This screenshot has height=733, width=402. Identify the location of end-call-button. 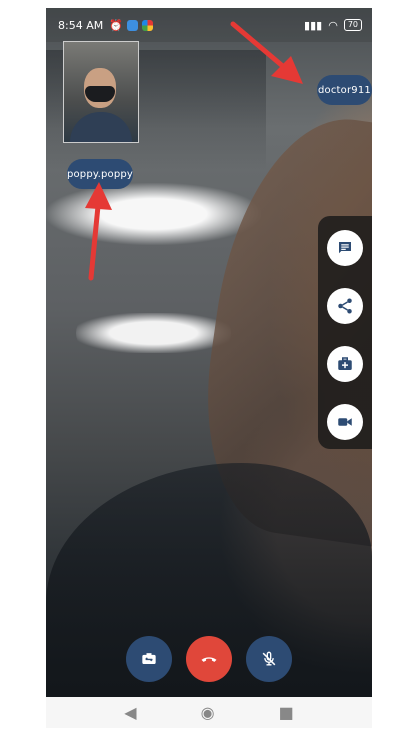
(209, 659).